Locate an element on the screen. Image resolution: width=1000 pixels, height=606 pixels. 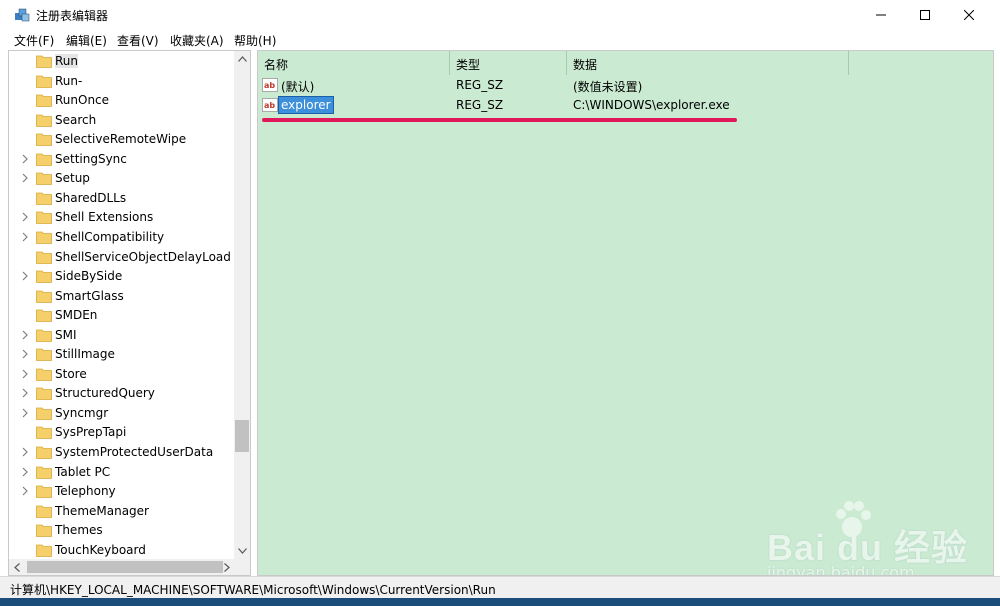
close-icon is located at coordinates (969, 15).